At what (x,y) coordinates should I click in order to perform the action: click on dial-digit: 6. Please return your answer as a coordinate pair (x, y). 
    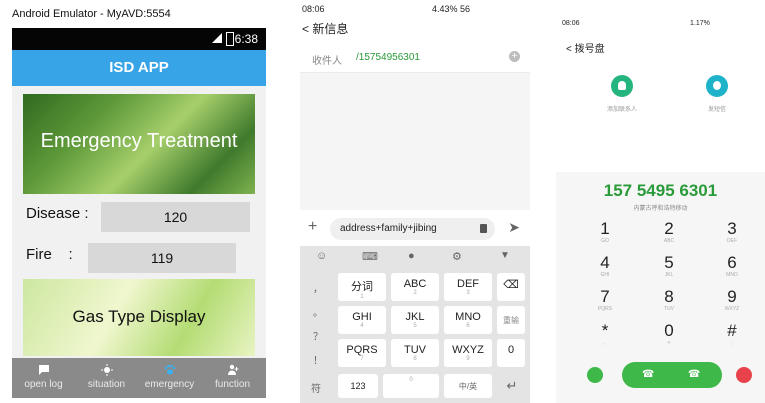
    Looking at the image, I should click on (732, 262).